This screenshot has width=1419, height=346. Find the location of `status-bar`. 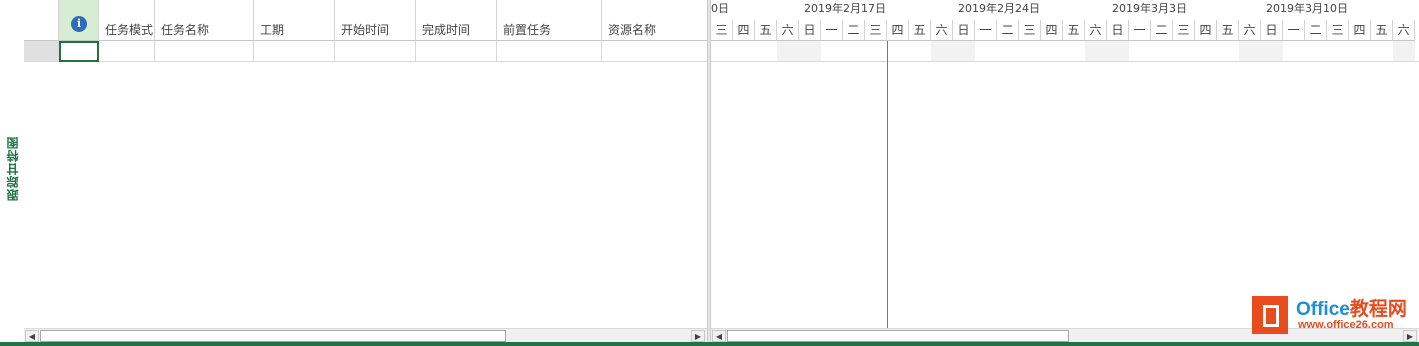

status-bar is located at coordinates (709, 344).